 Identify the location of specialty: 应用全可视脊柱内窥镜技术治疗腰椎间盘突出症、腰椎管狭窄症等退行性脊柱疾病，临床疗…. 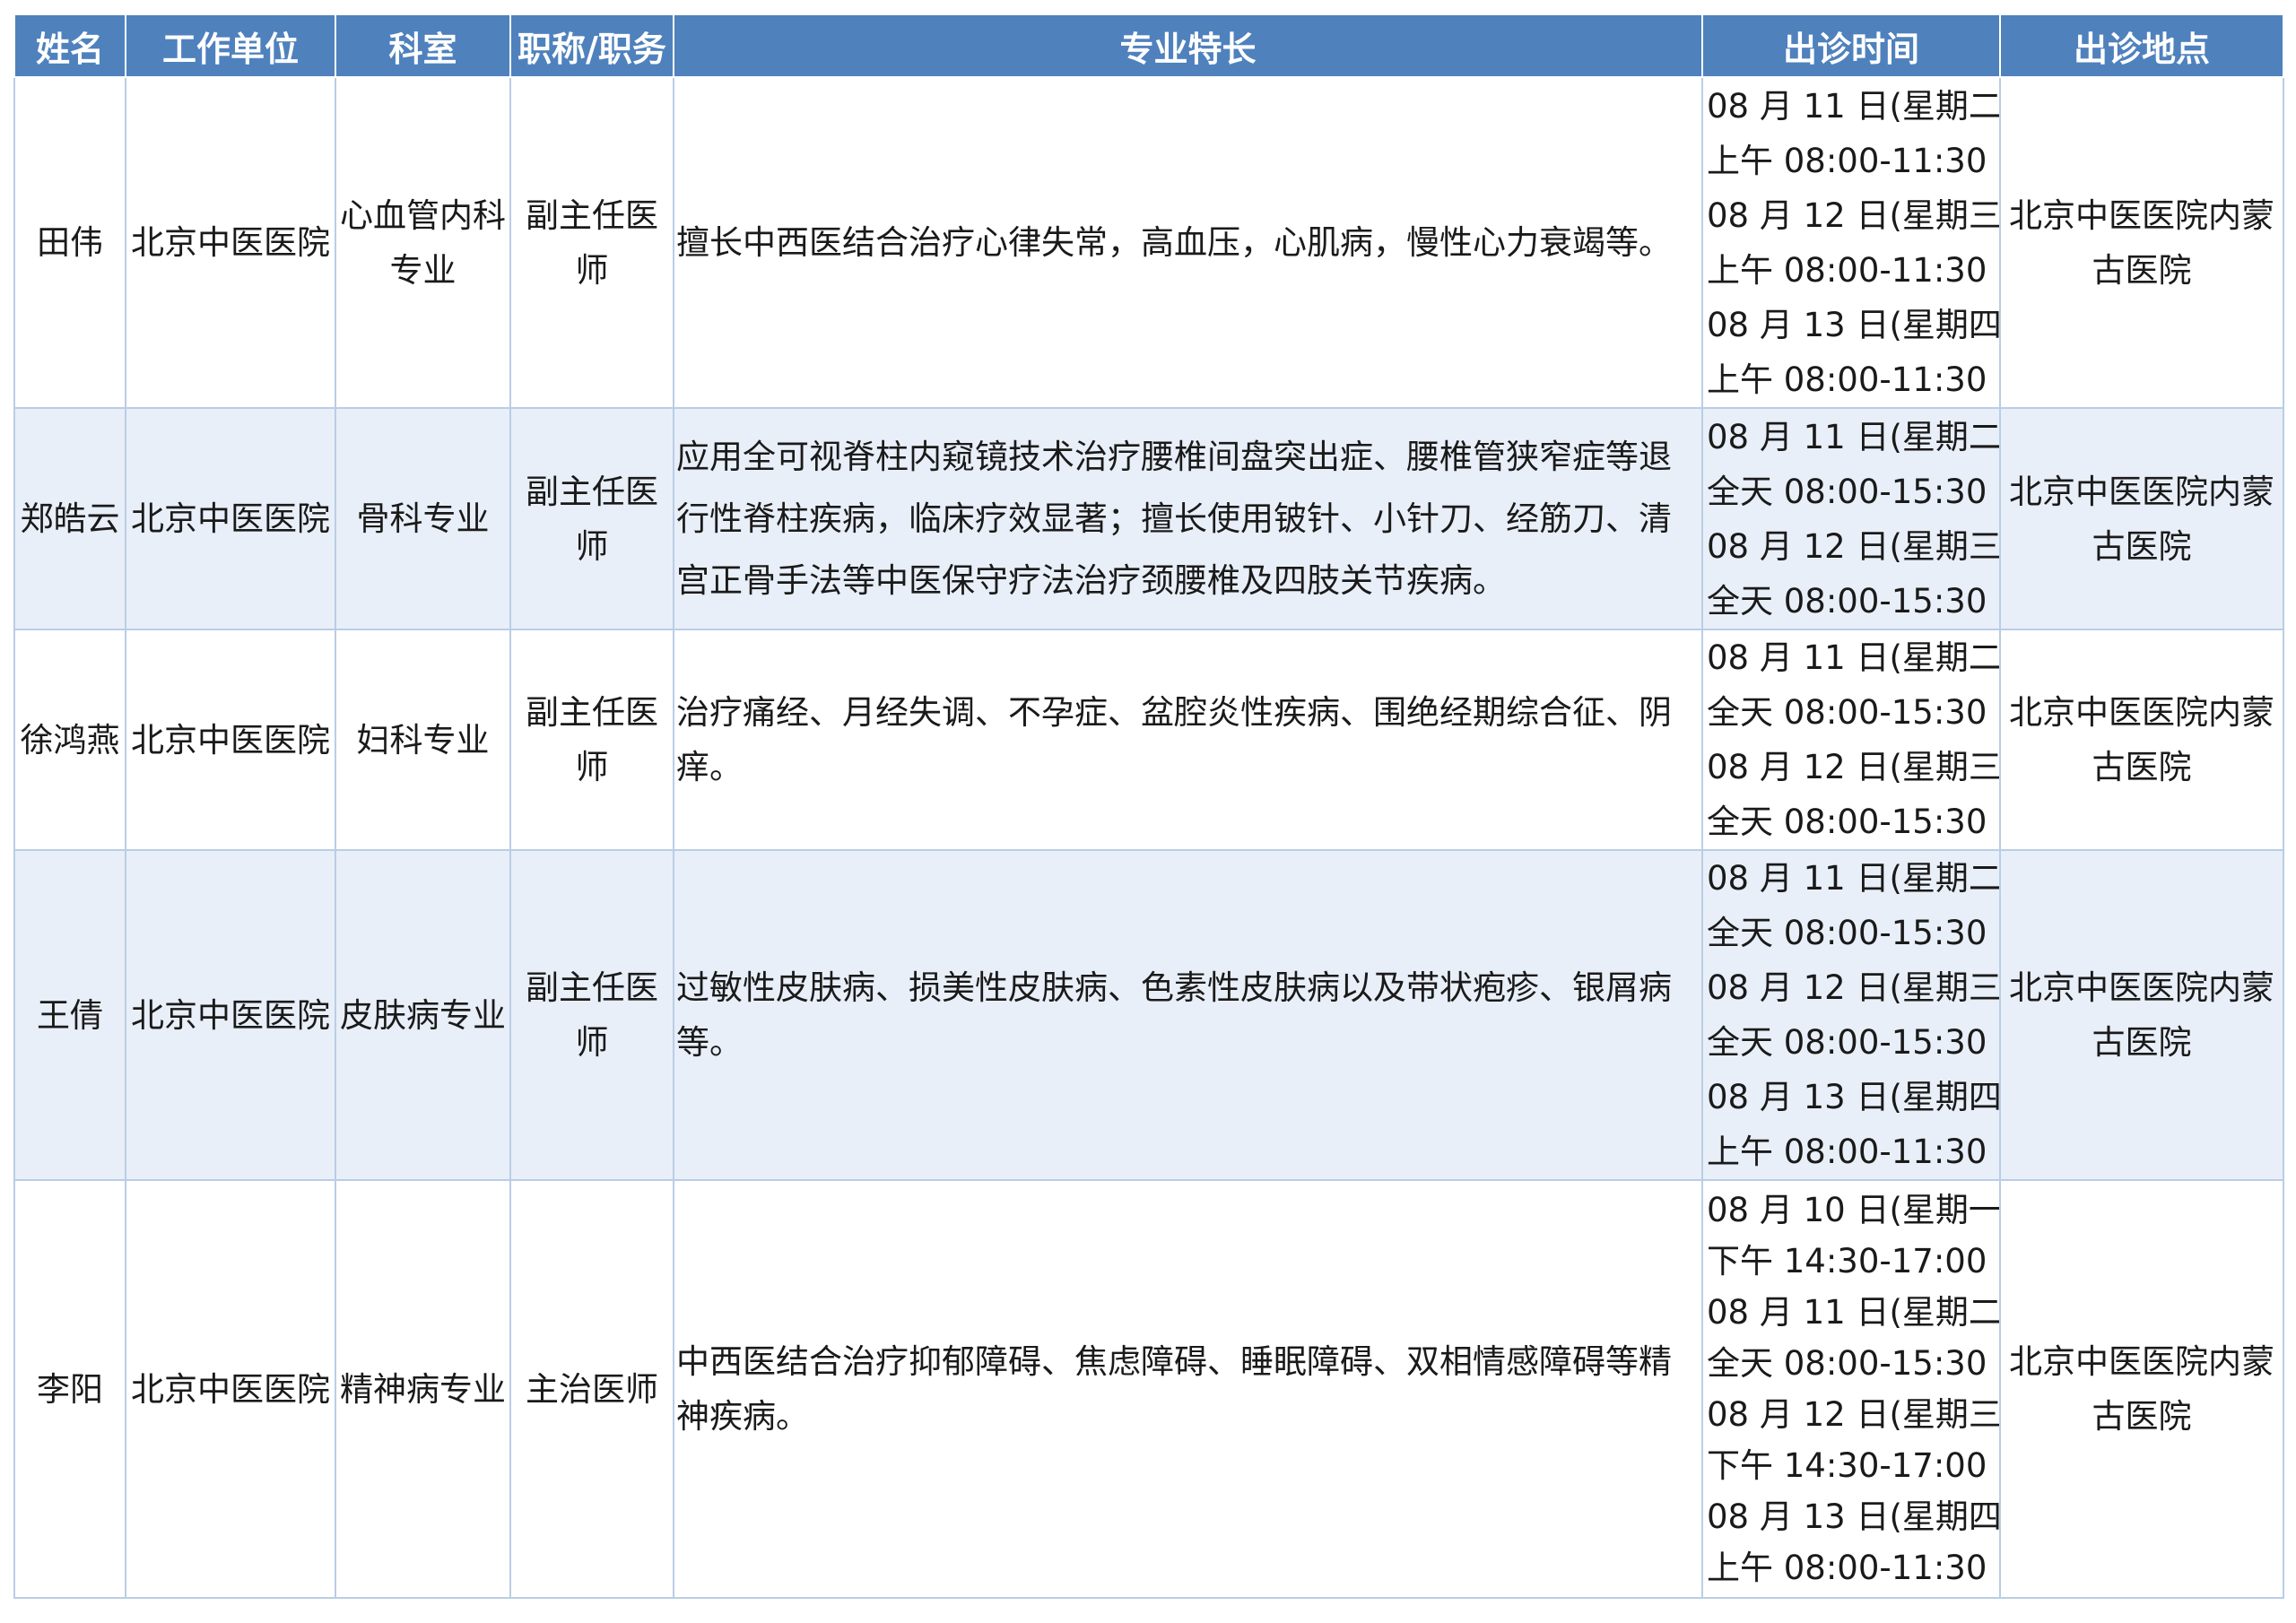
(1188, 518).